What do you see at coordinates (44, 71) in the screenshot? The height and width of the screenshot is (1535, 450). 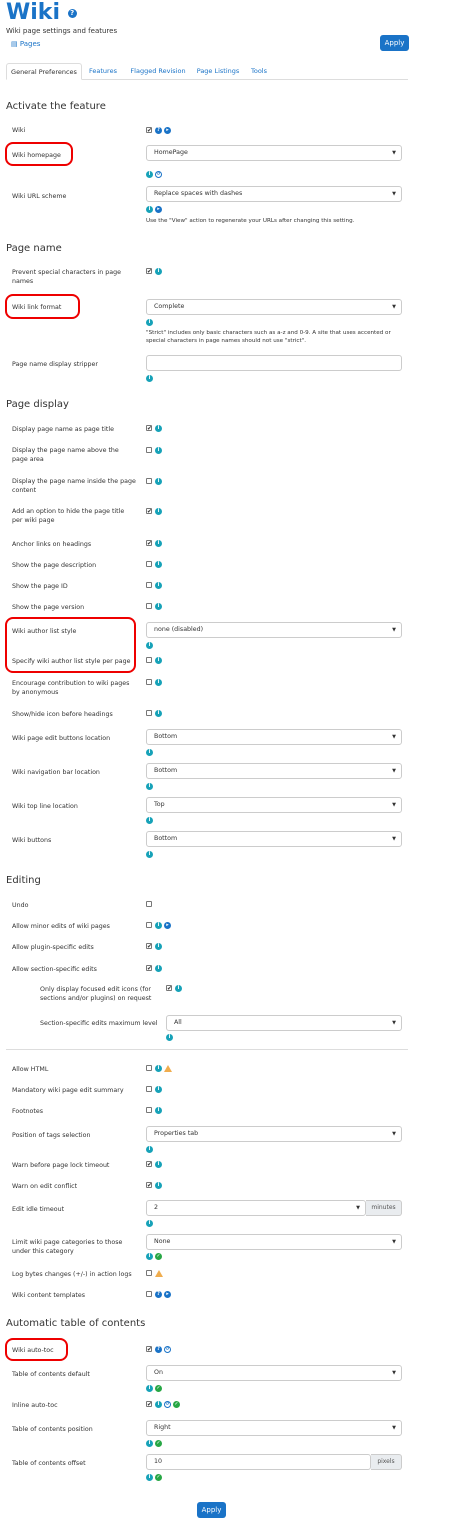 I see `tab-general-preferences: General Preferences` at bounding box center [44, 71].